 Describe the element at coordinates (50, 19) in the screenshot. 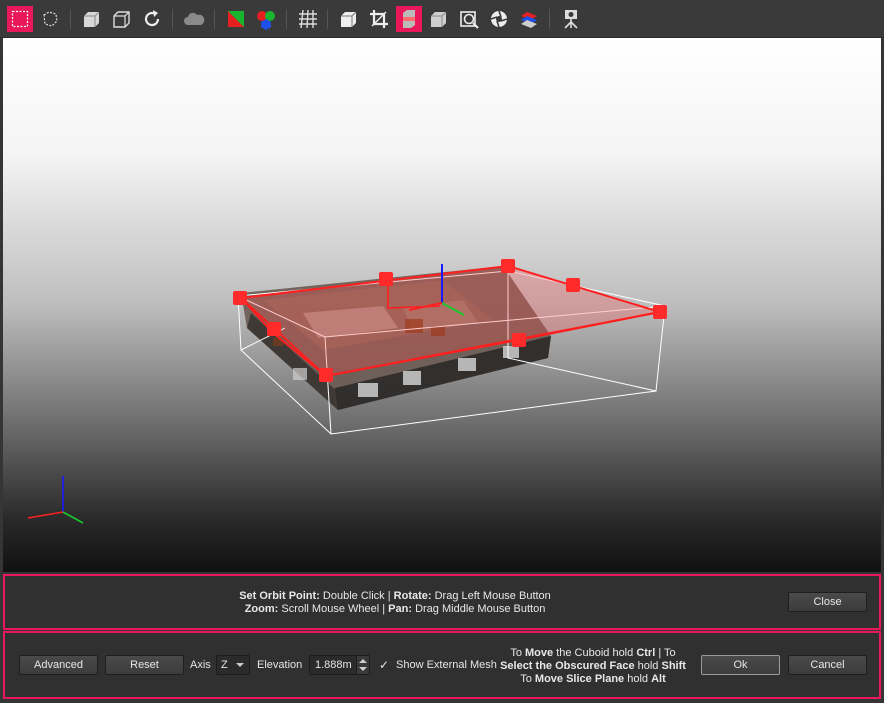

I see `lasso-select-icon` at that location.